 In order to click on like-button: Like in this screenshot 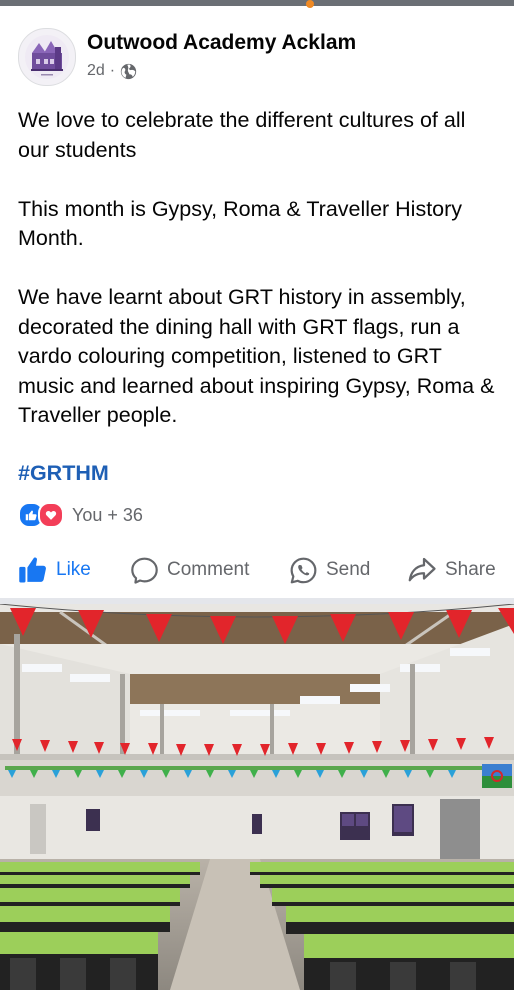, I will do `click(54, 570)`.